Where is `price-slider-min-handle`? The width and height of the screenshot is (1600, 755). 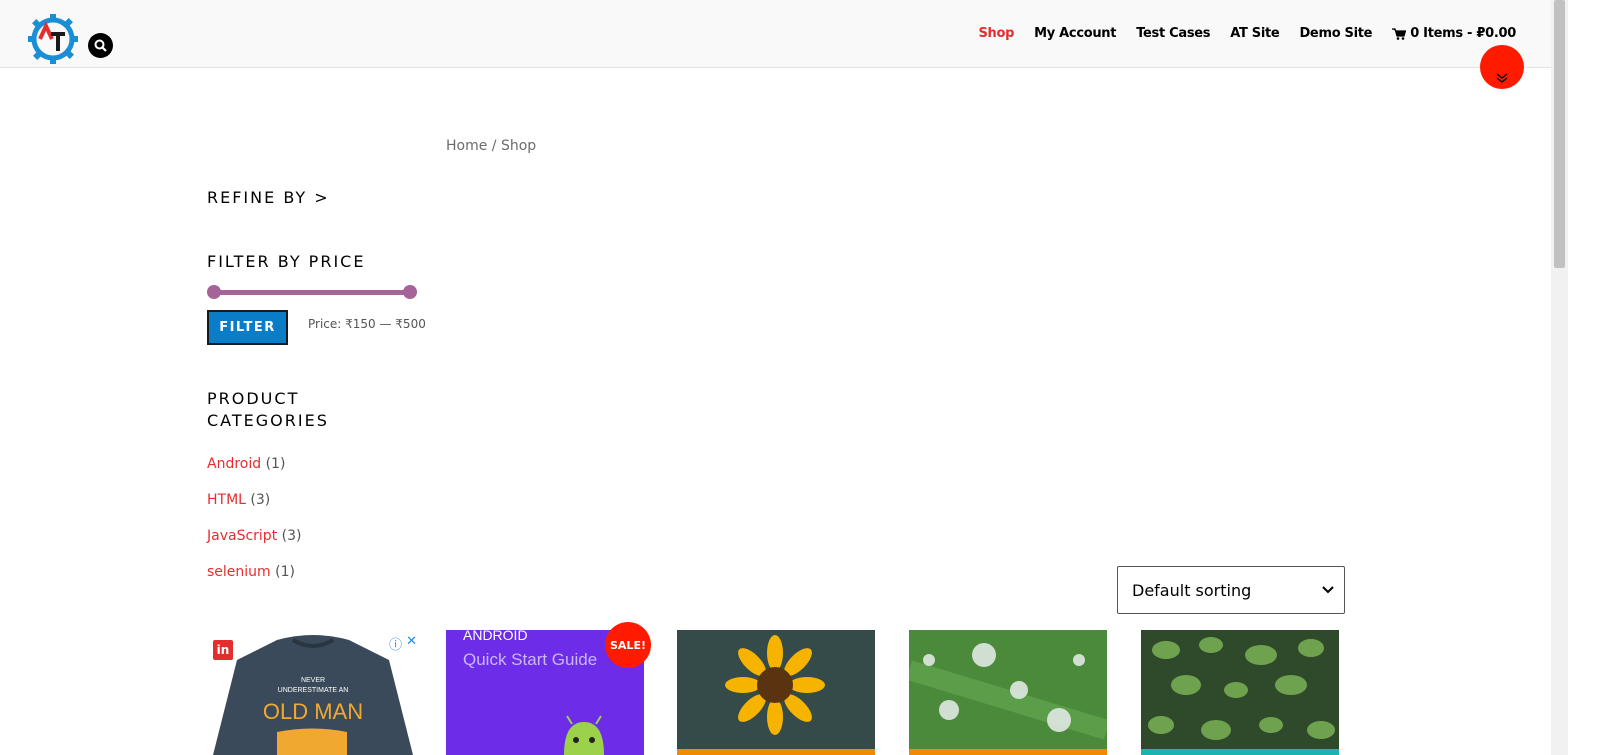
price-slider-min-handle is located at coordinates (214, 292).